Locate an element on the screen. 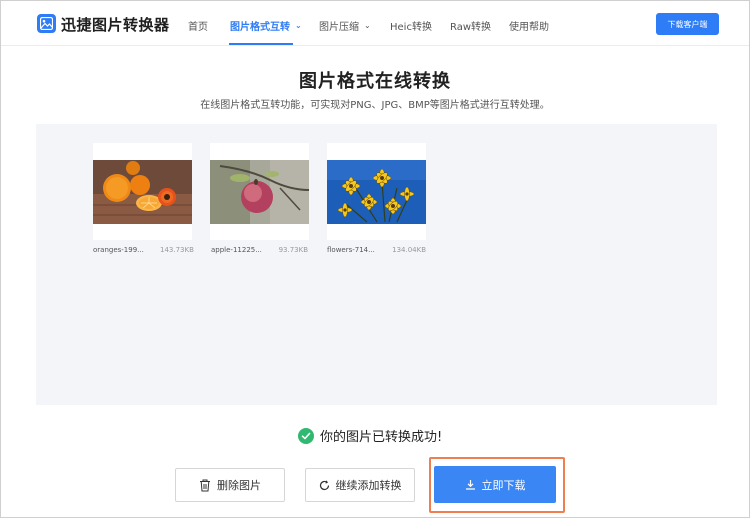 The width and height of the screenshot is (750, 518). nav-raw-label: Raw转换 is located at coordinates (471, 27).